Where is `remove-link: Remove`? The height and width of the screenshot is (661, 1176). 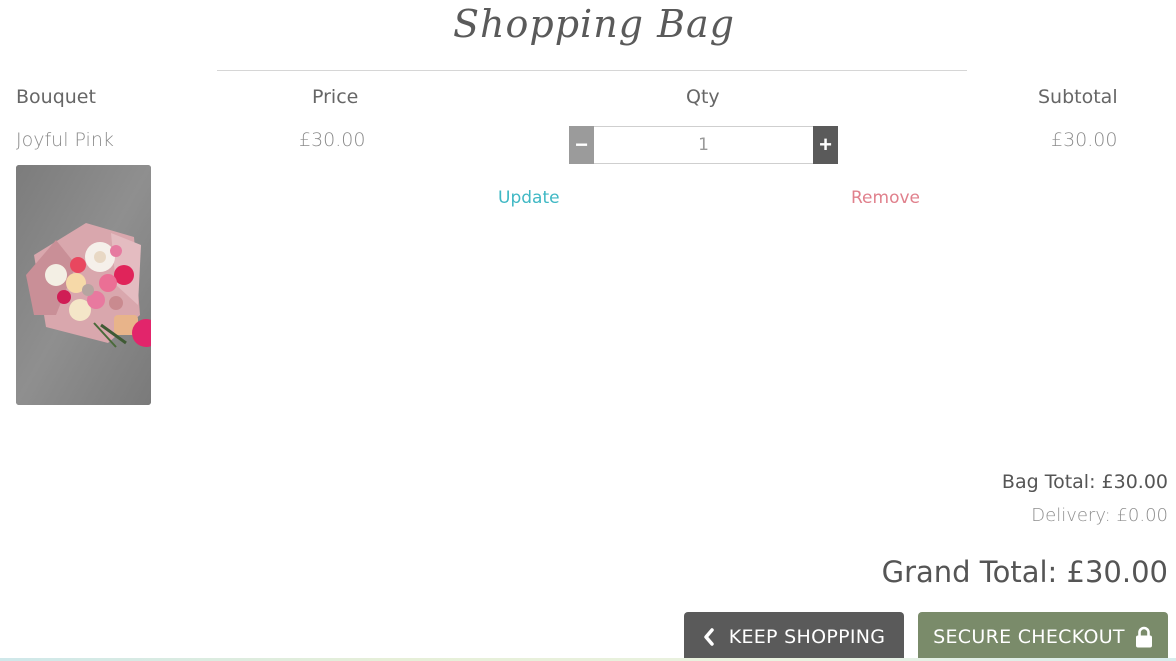 remove-link: Remove is located at coordinates (885, 198).